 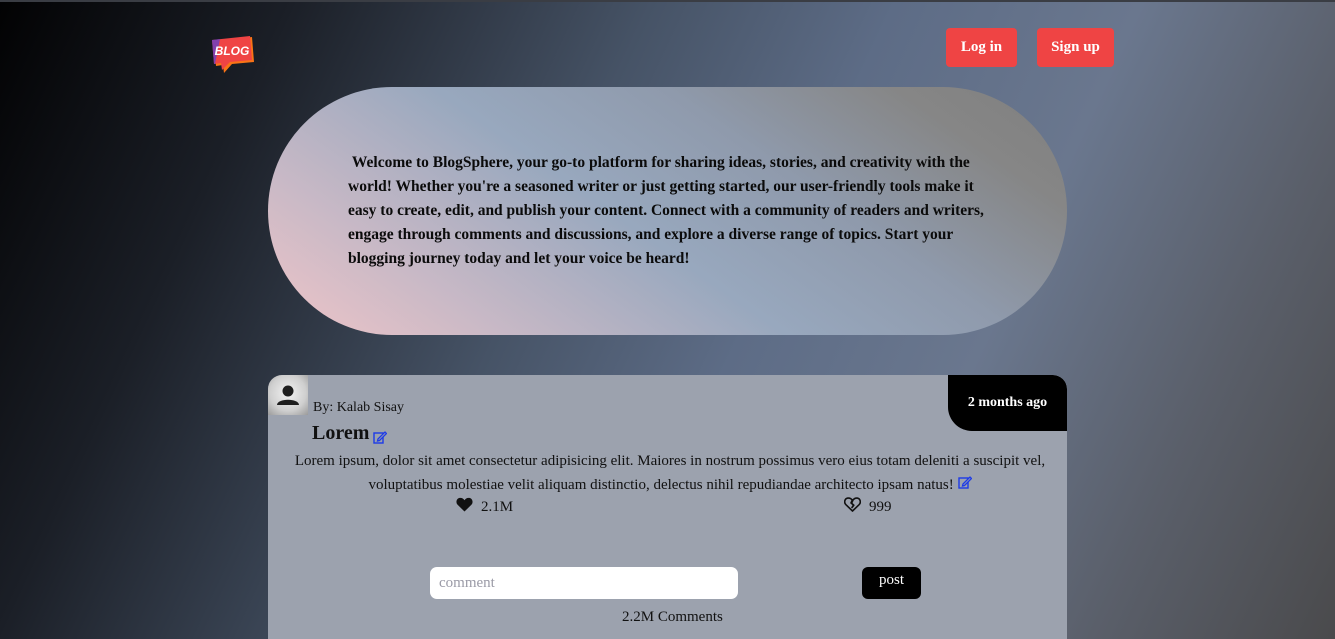 I want to click on like-count: 2.1M, so click(x=497, y=506).